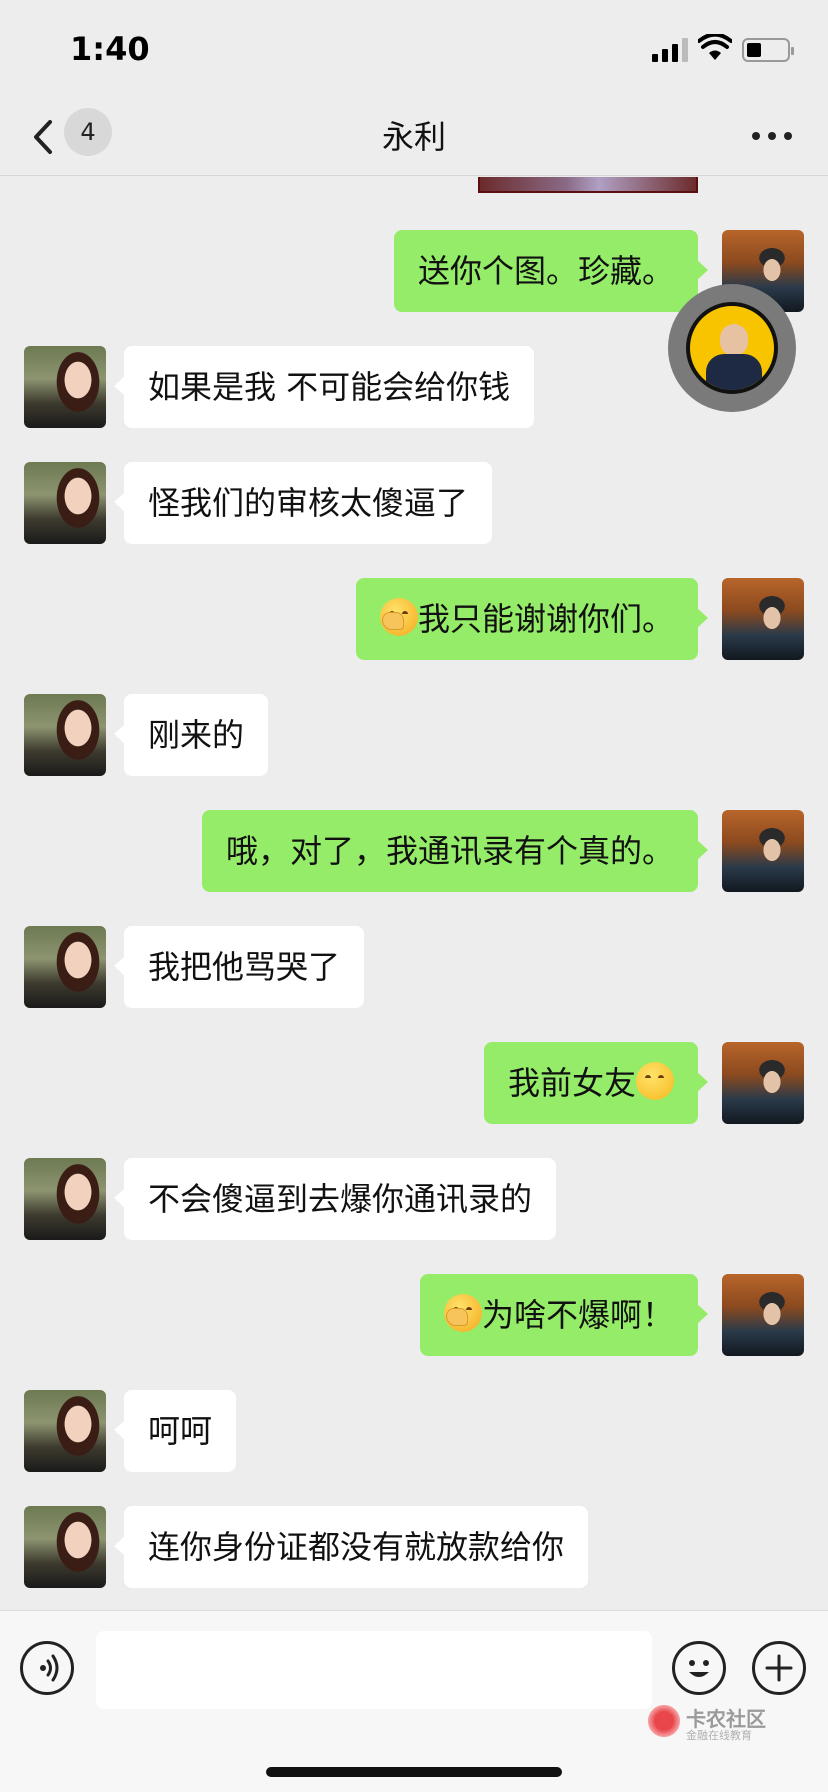 This screenshot has height=1792, width=828. I want to click on home-indicator, so click(414, 1772).